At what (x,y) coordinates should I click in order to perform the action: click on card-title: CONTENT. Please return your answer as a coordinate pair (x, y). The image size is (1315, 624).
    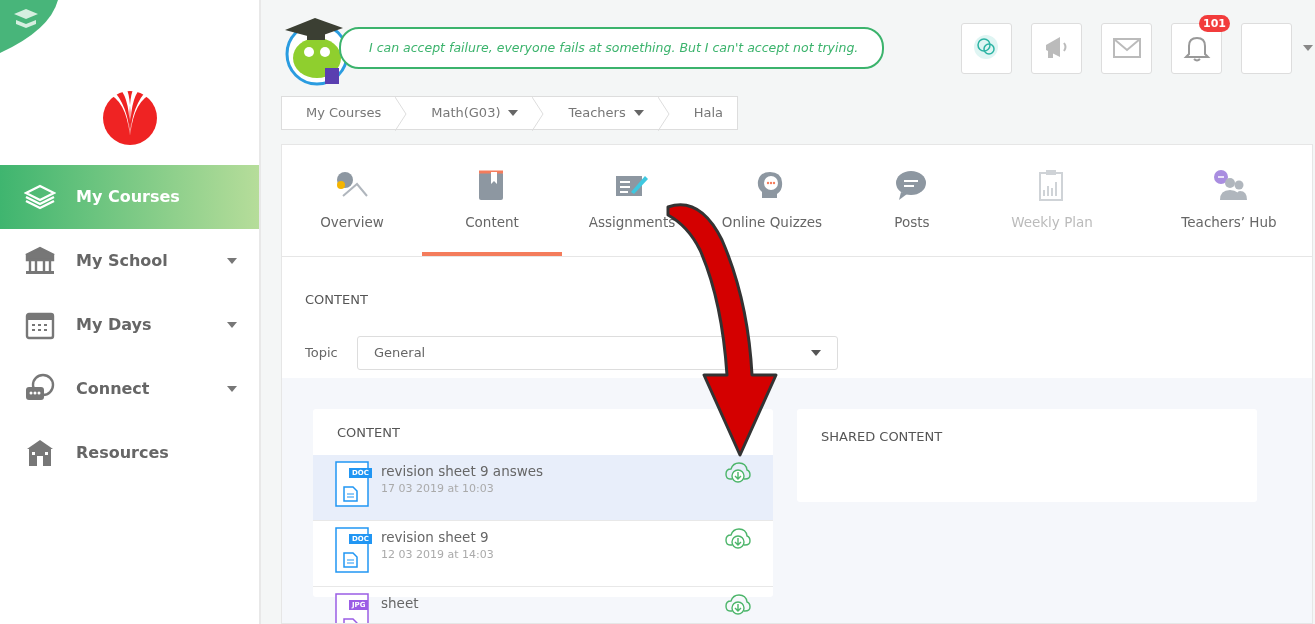
    Looking at the image, I should click on (368, 432).